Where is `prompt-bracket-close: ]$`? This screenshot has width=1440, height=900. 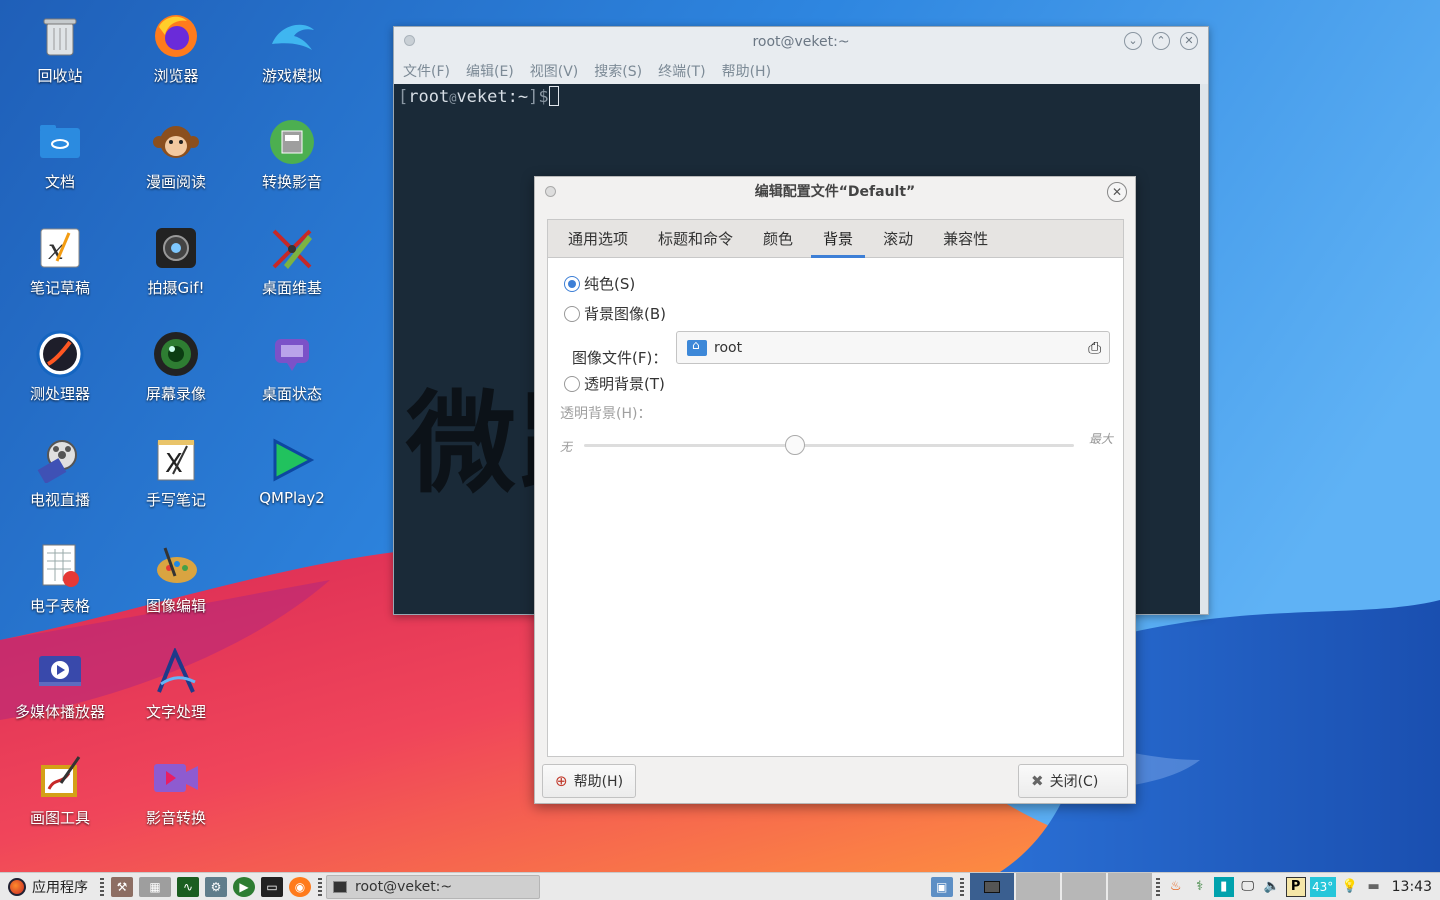 prompt-bracket-close: ]$ is located at coordinates (538, 97).